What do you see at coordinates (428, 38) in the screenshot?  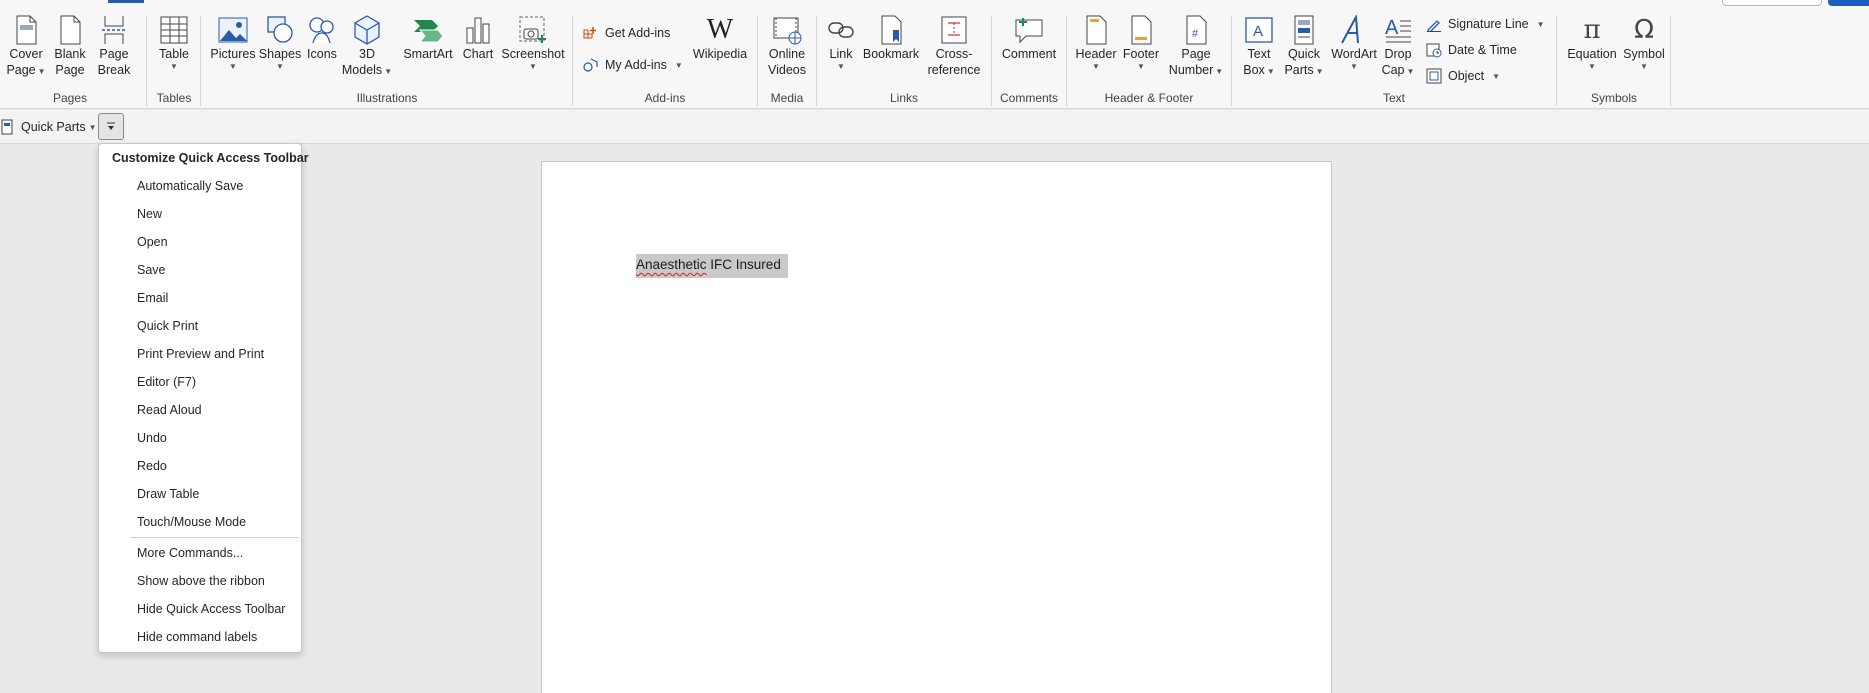 I see `smartart-button: SmartArt` at bounding box center [428, 38].